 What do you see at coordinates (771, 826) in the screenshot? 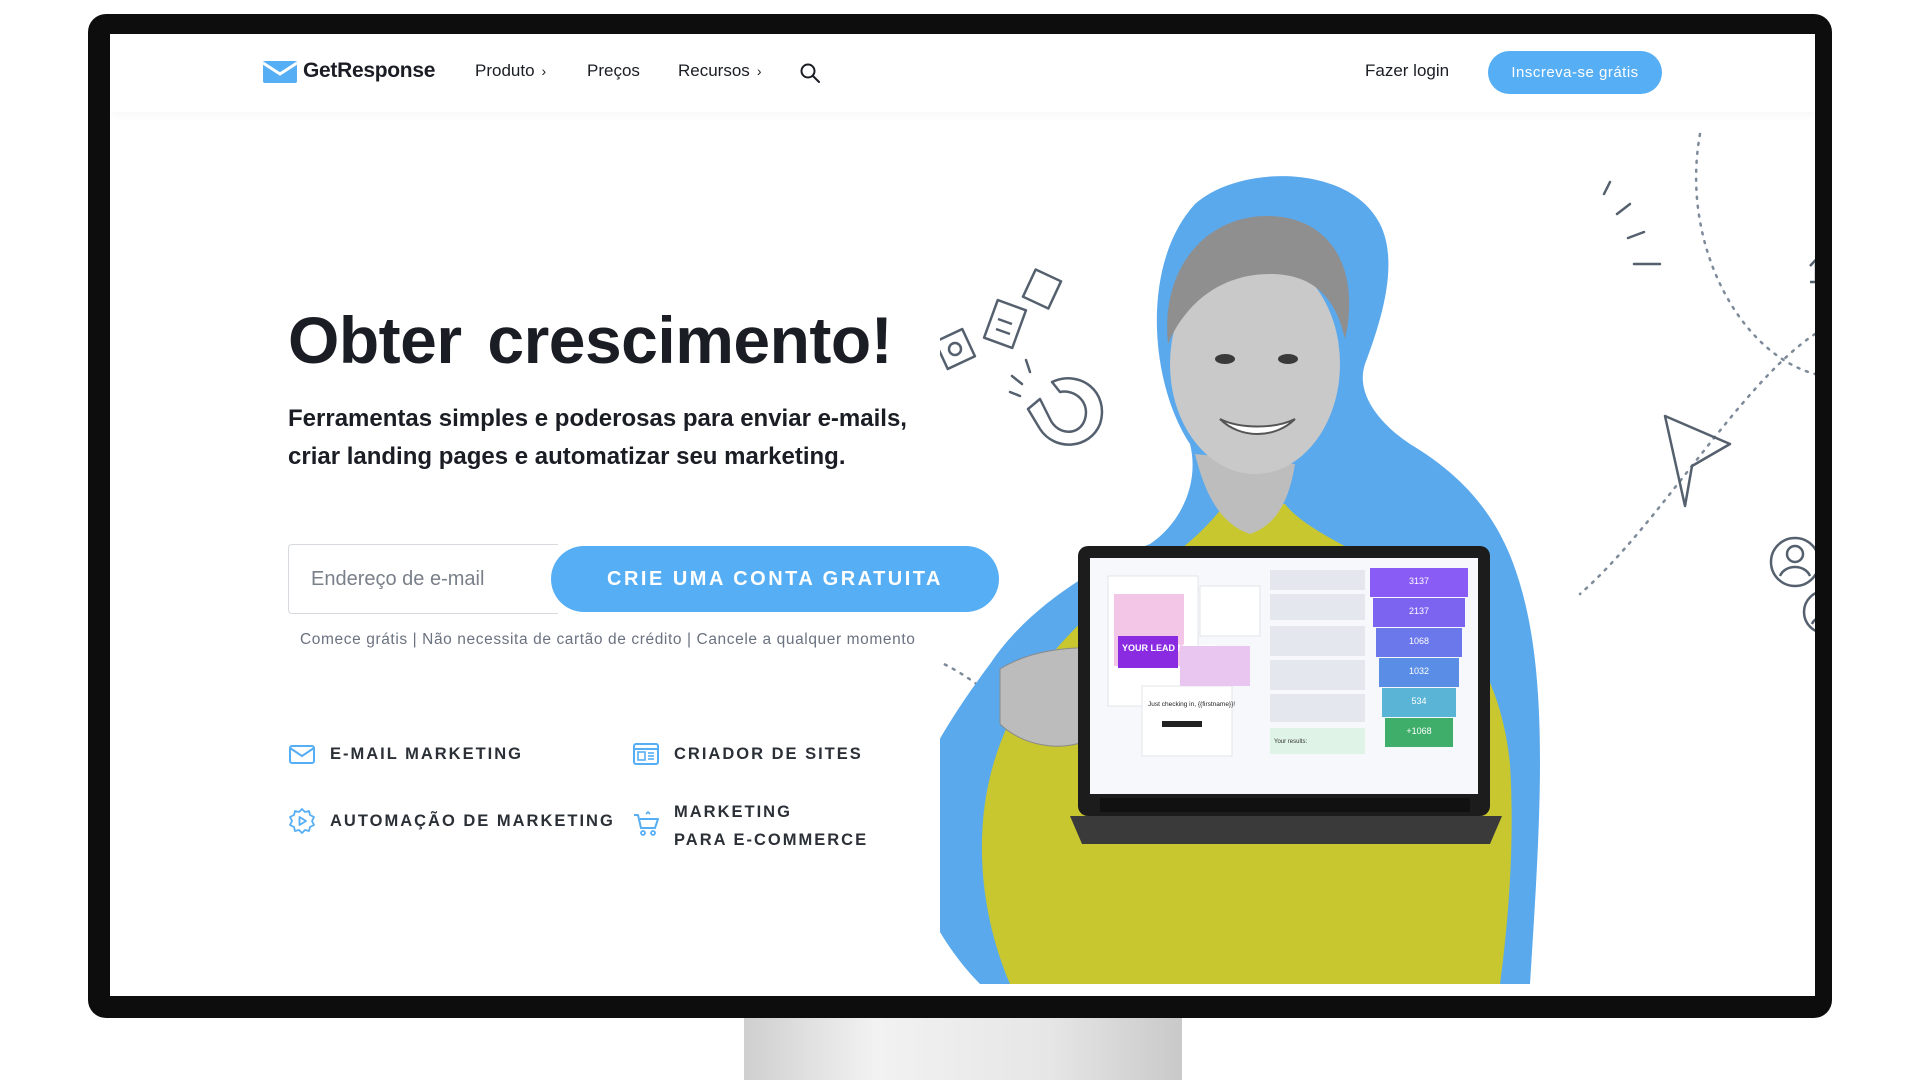
I see `feature-label: MARKETING PARA E-COMMERCE` at bounding box center [771, 826].